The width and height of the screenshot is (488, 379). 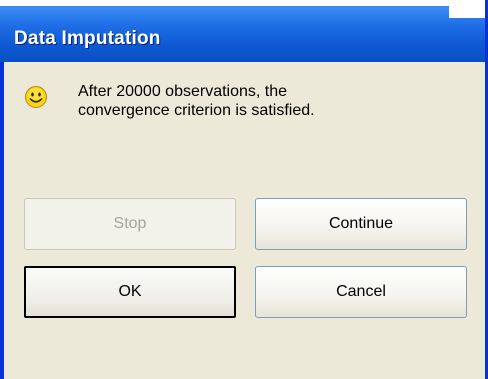 I want to click on cancel-button: Cancel, so click(x=361, y=292).